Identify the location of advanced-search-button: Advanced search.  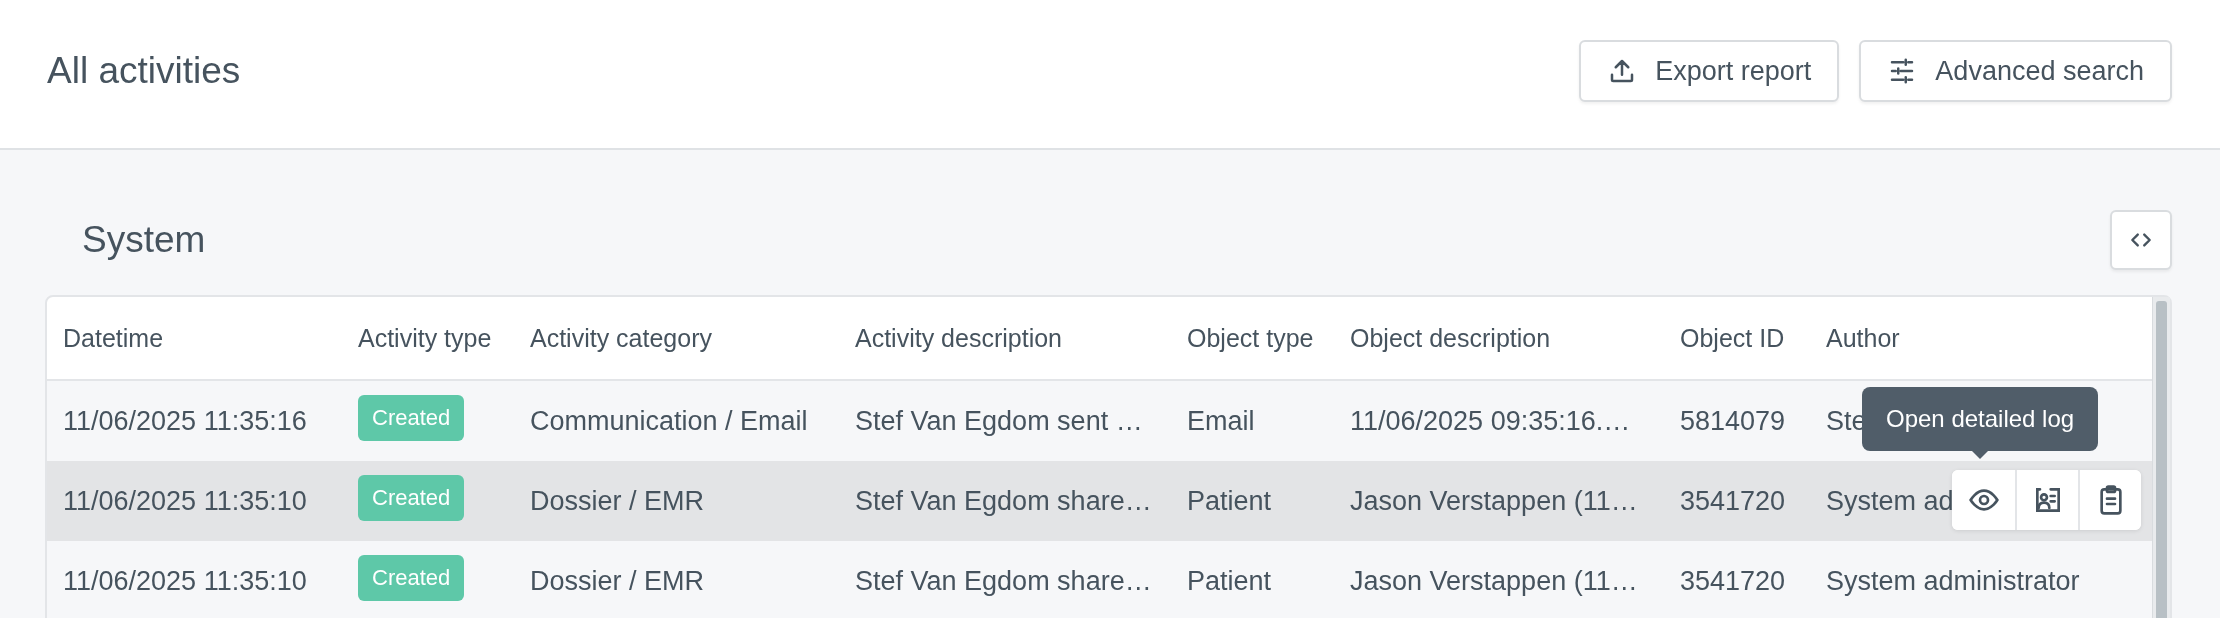
(2015, 71).